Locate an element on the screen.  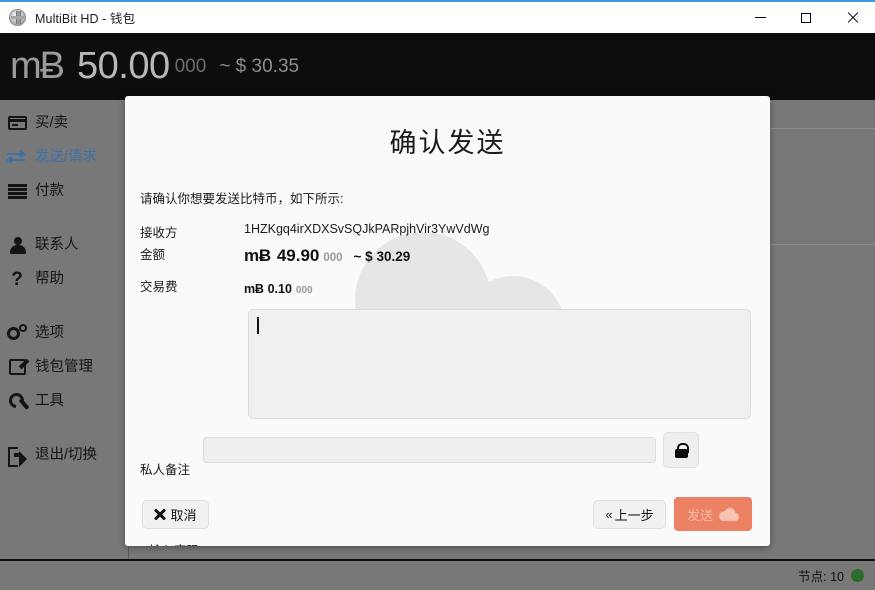
fee-value: 0.10 is located at coordinates (279, 289).